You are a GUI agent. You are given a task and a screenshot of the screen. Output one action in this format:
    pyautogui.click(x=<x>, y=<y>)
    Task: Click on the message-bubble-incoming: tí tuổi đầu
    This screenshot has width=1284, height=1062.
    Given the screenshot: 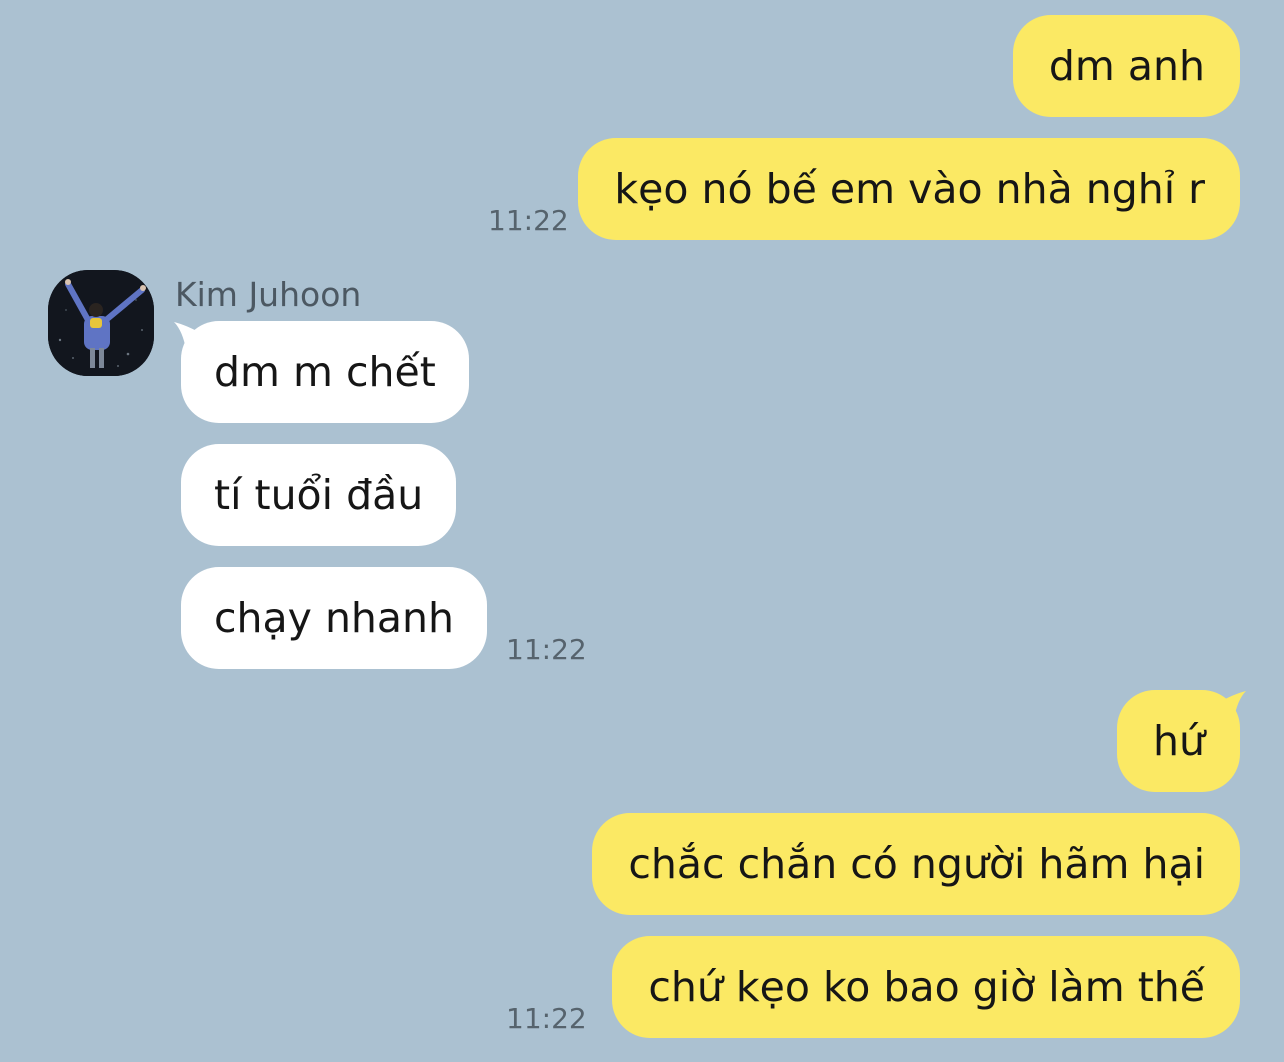 What is the action you would take?
    pyautogui.click(x=319, y=495)
    